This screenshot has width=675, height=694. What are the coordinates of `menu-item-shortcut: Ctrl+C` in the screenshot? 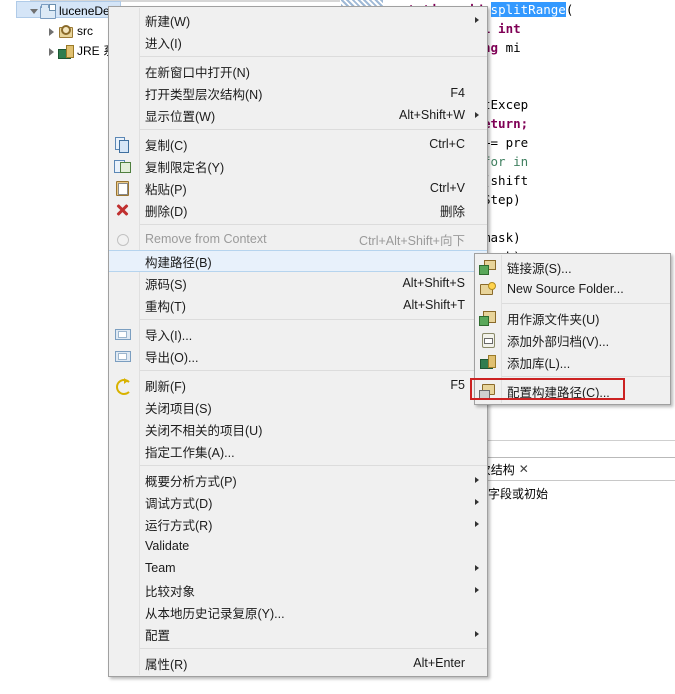 It's located at (447, 144).